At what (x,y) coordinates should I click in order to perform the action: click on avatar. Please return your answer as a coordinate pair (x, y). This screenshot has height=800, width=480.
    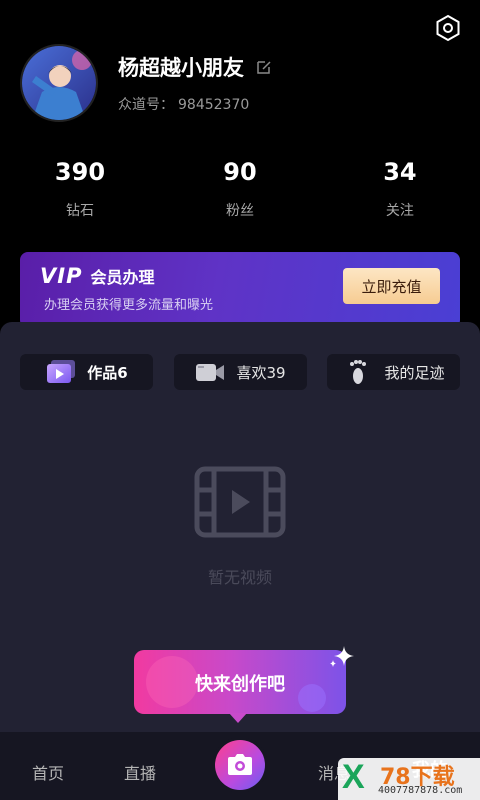
    Looking at the image, I should click on (59, 83).